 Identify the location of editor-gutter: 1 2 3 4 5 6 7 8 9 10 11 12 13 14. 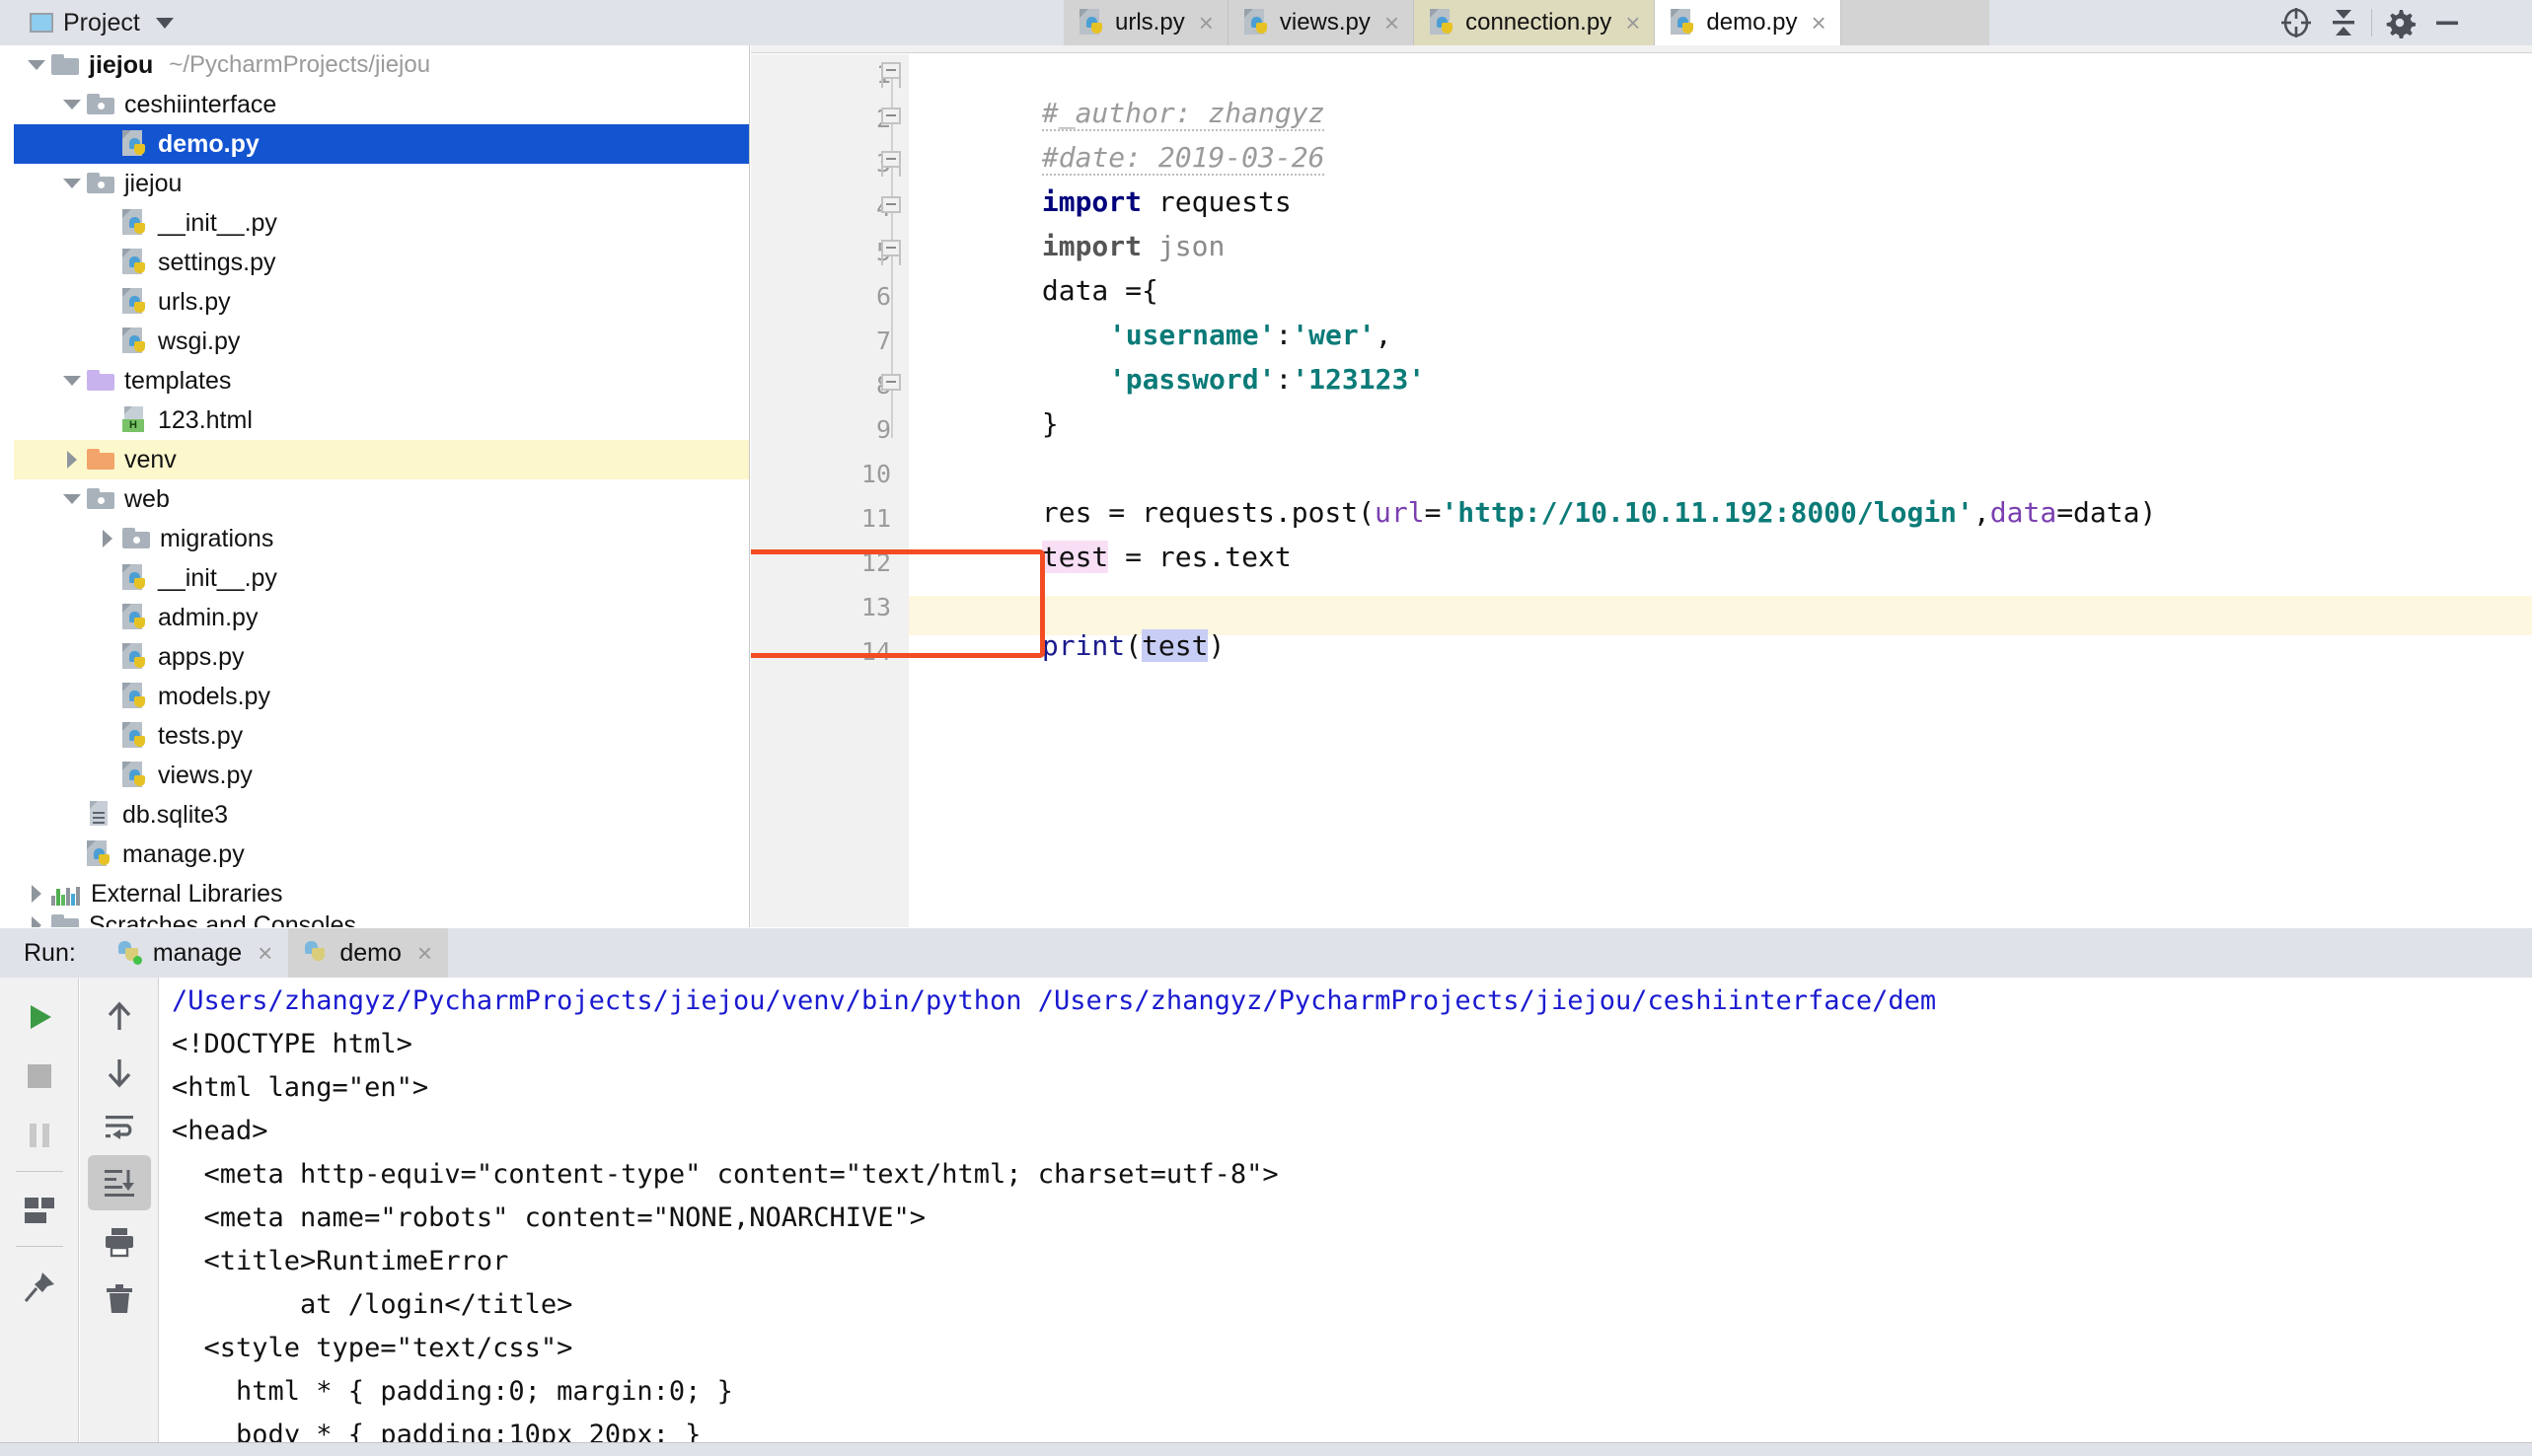
(830, 490).